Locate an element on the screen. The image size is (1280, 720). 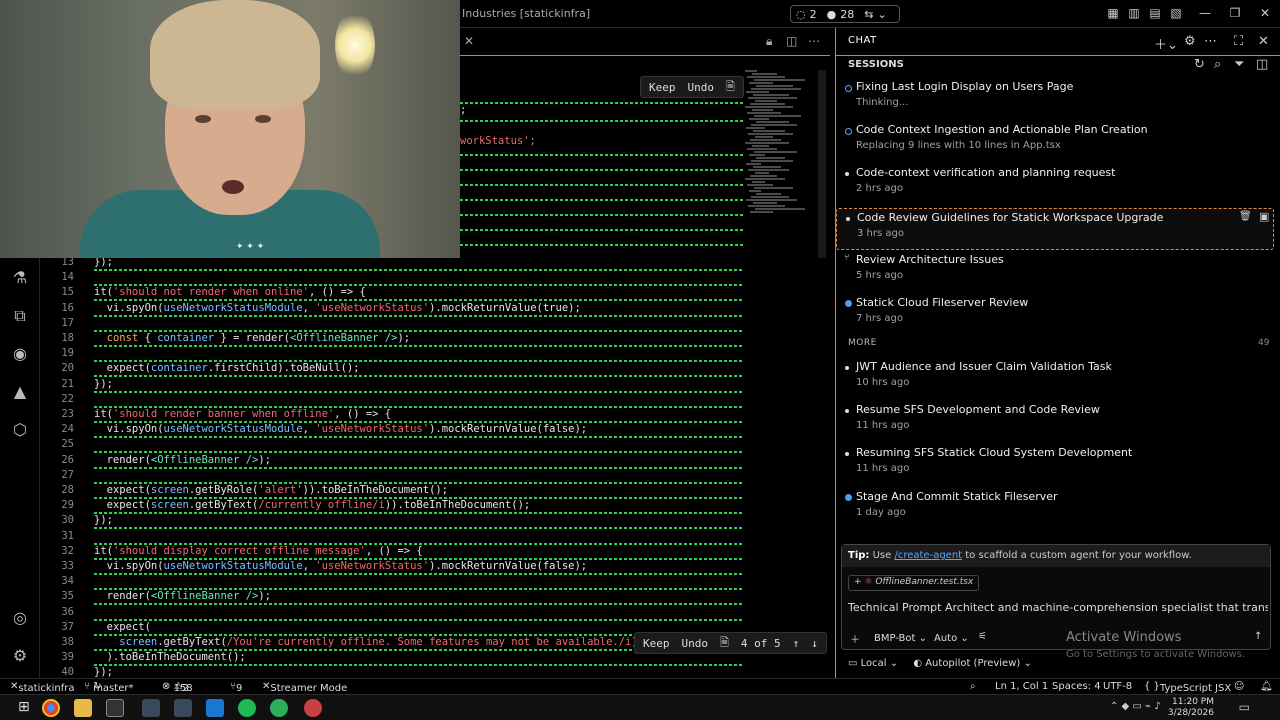
settings-gear-icon: ⚙ is located at coordinates (20, 656).